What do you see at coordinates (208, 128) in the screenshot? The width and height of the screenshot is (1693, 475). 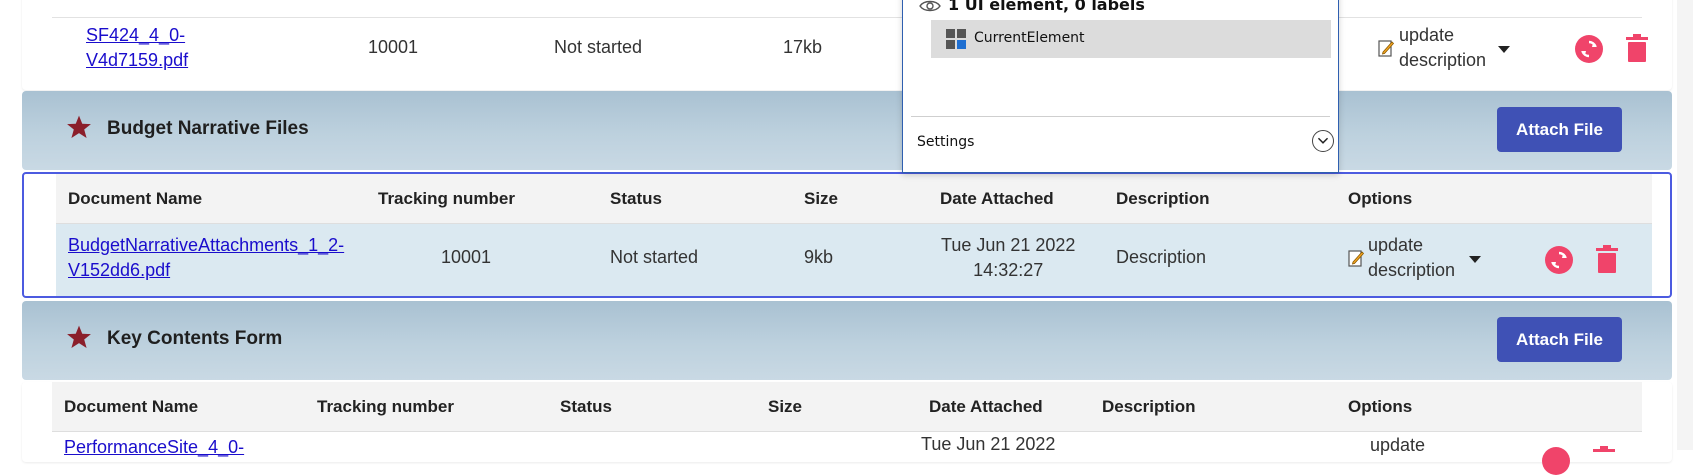 I see `section-title: Budget Narrative Files` at bounding box center [208, 128].